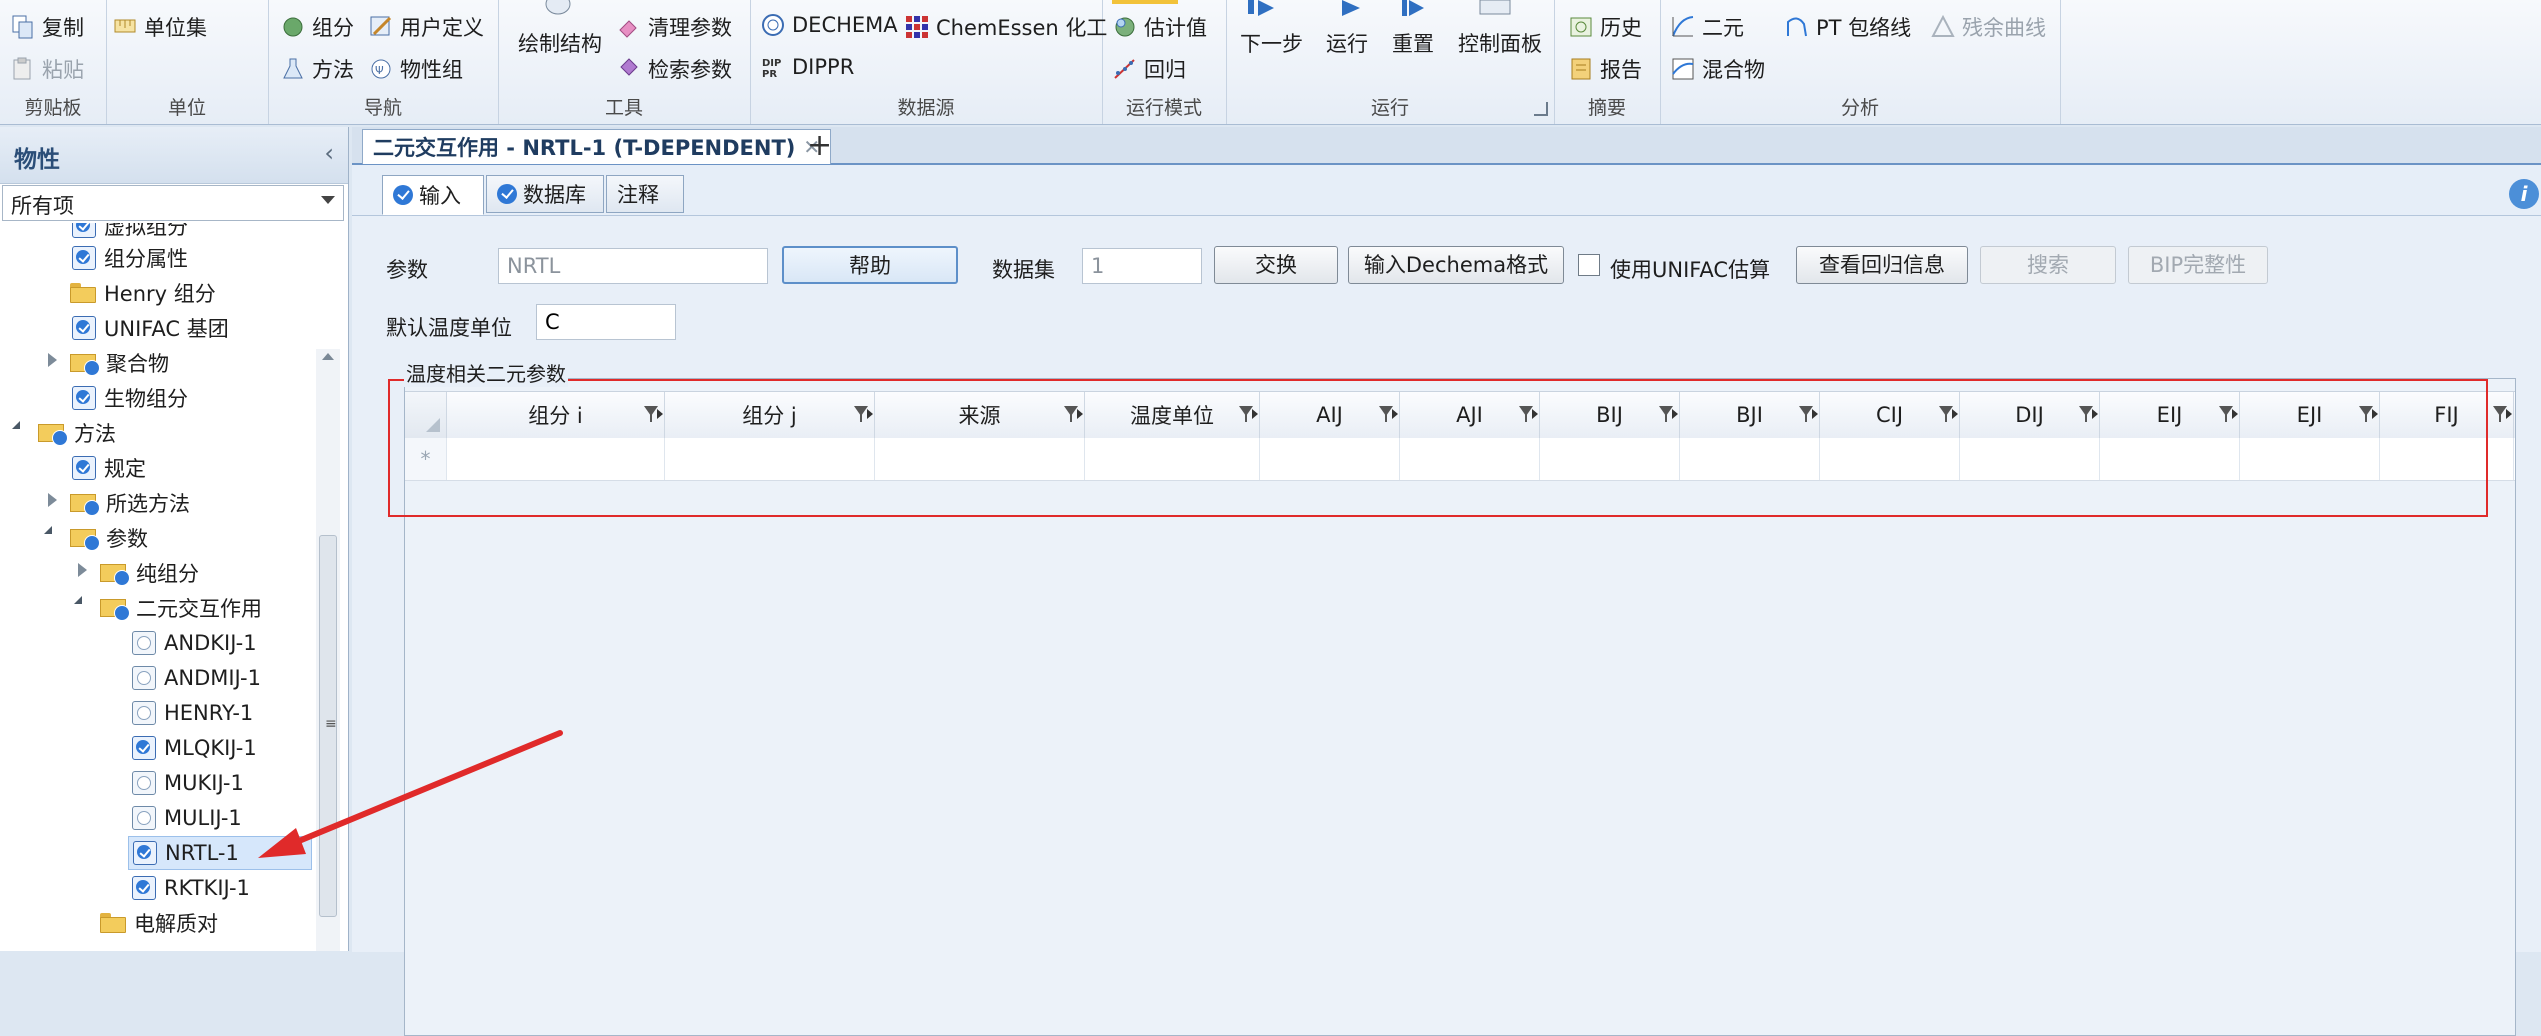  What do you see at coordinates (819, 145) in the screenshot?
I see `add-tab-button: +` at bounding box center [819, 145].